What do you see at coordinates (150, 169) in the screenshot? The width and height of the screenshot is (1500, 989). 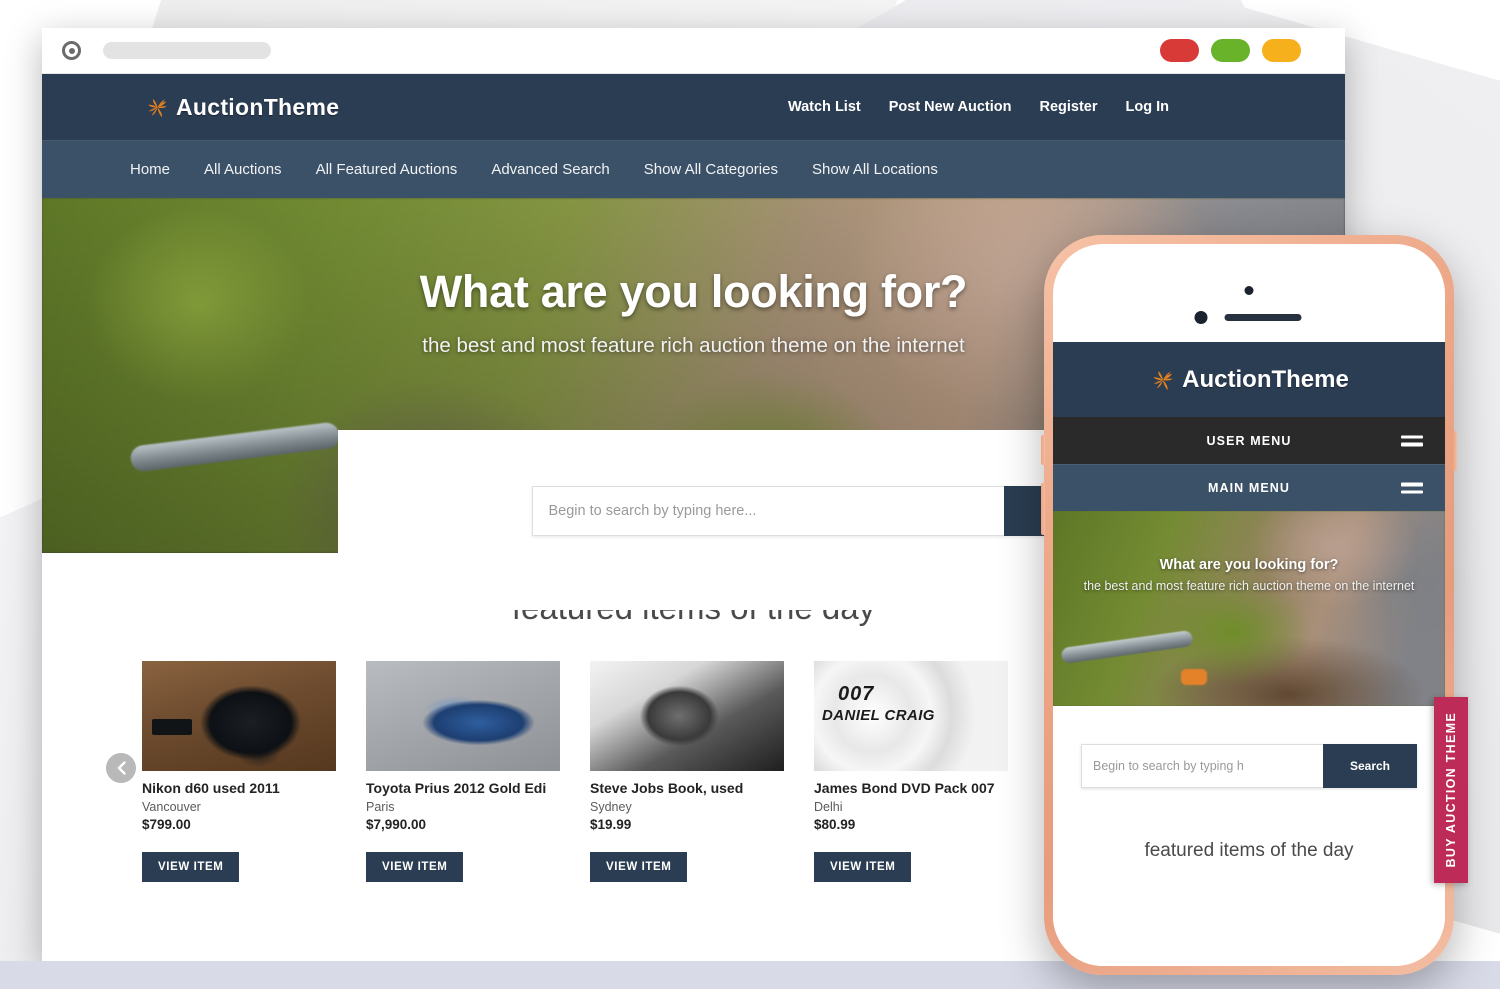 I see `nav-home: Home` at bounding box center [150, 169].